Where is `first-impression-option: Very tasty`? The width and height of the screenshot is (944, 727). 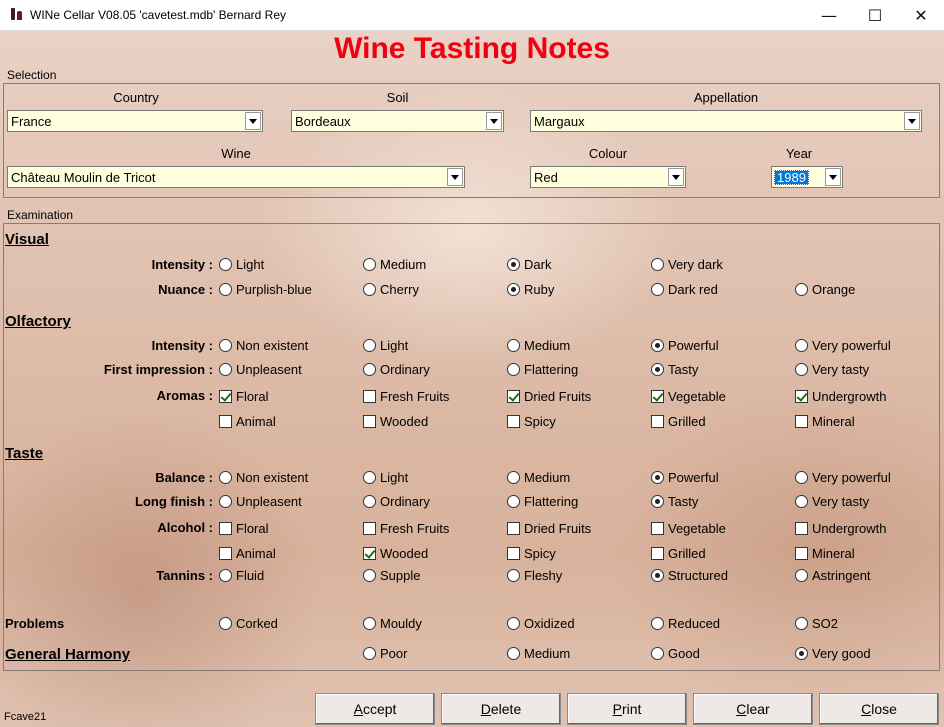
first-impression-option: Very tasty is located at coordinates (832, 369).